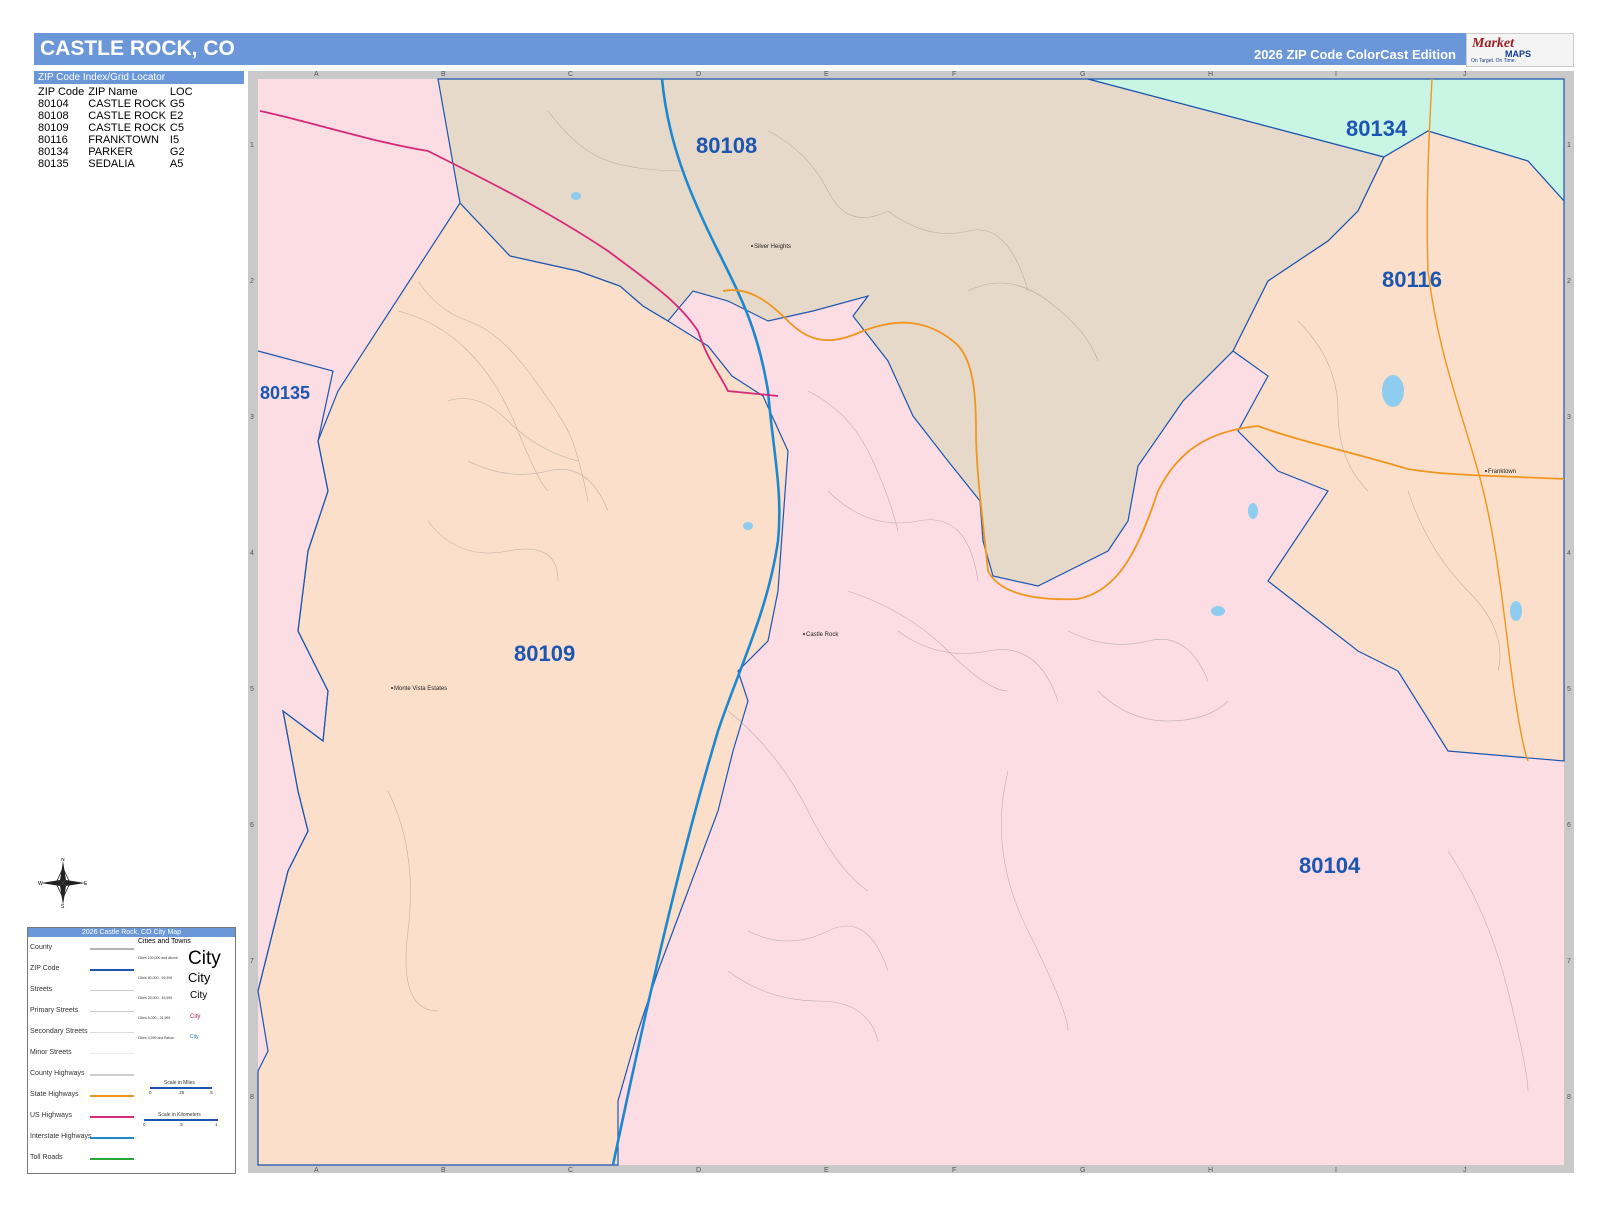 The height and width of the screenshot is (1206, 1600). Describe the element at coordinates (112, 1096) in the screenshot. I see `legend-swatch-state-hwy` at that location.